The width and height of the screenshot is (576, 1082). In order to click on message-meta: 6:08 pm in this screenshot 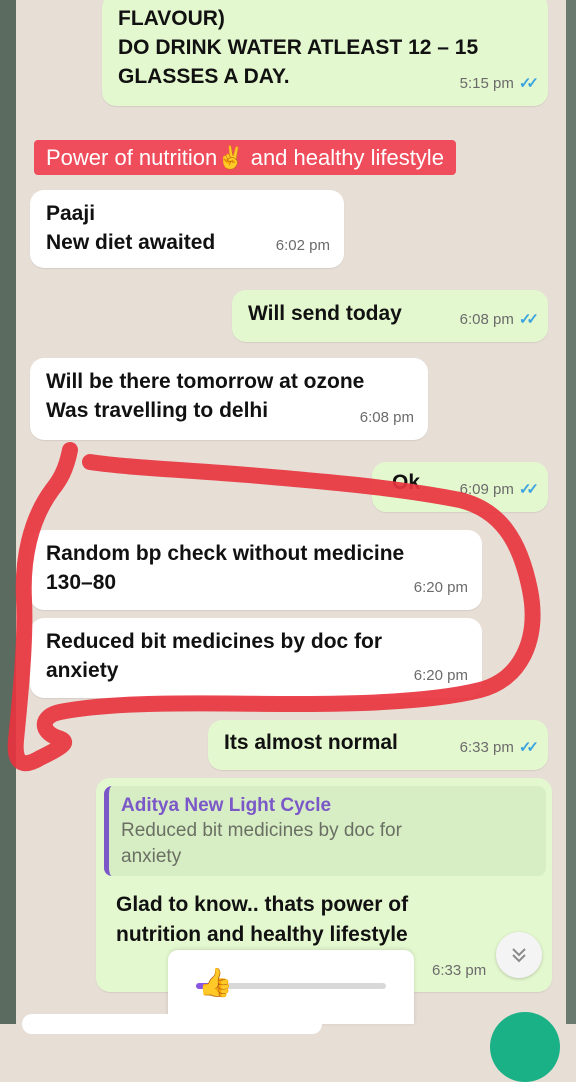, I will do `click(387, 417)`.